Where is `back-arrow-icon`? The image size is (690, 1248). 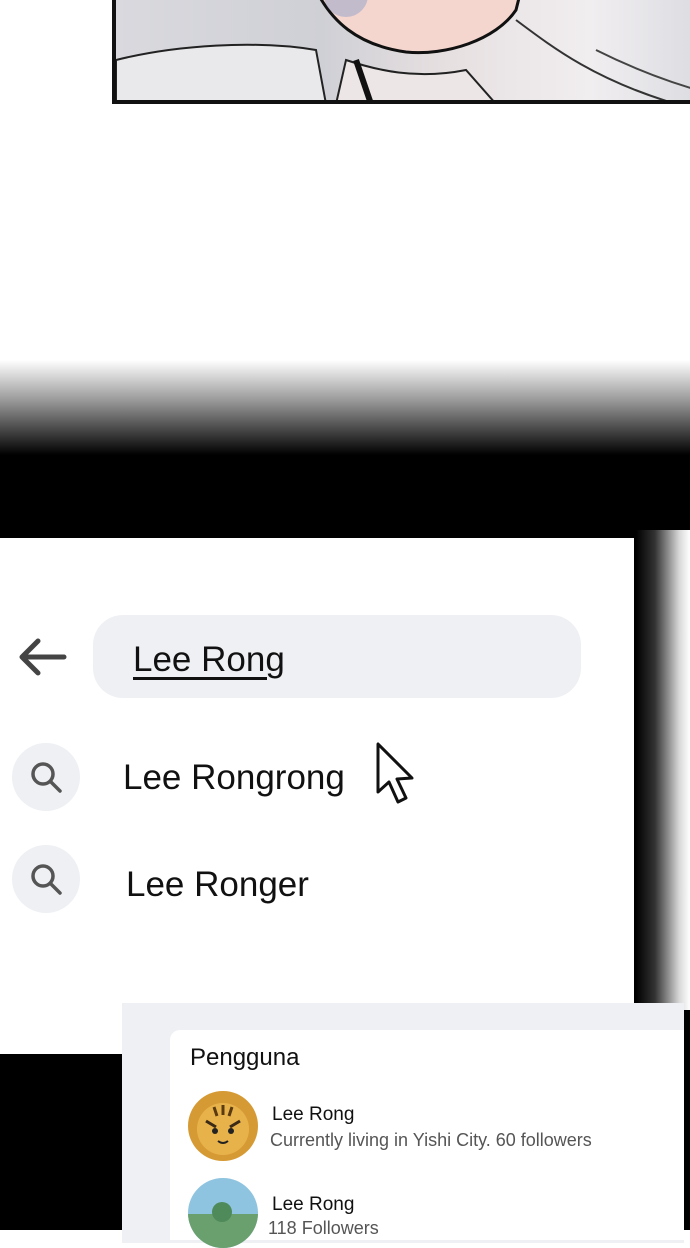
back-arrow-icon is located at coordinates (43, 657).